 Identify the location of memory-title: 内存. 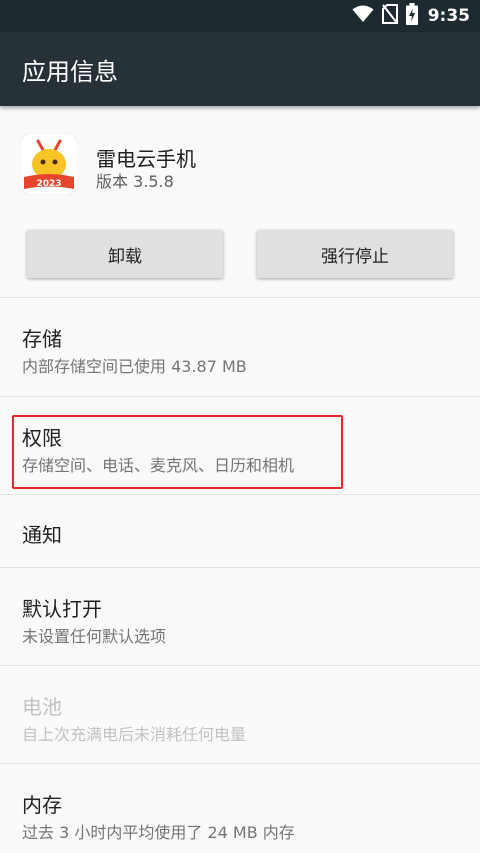
(42, 805).